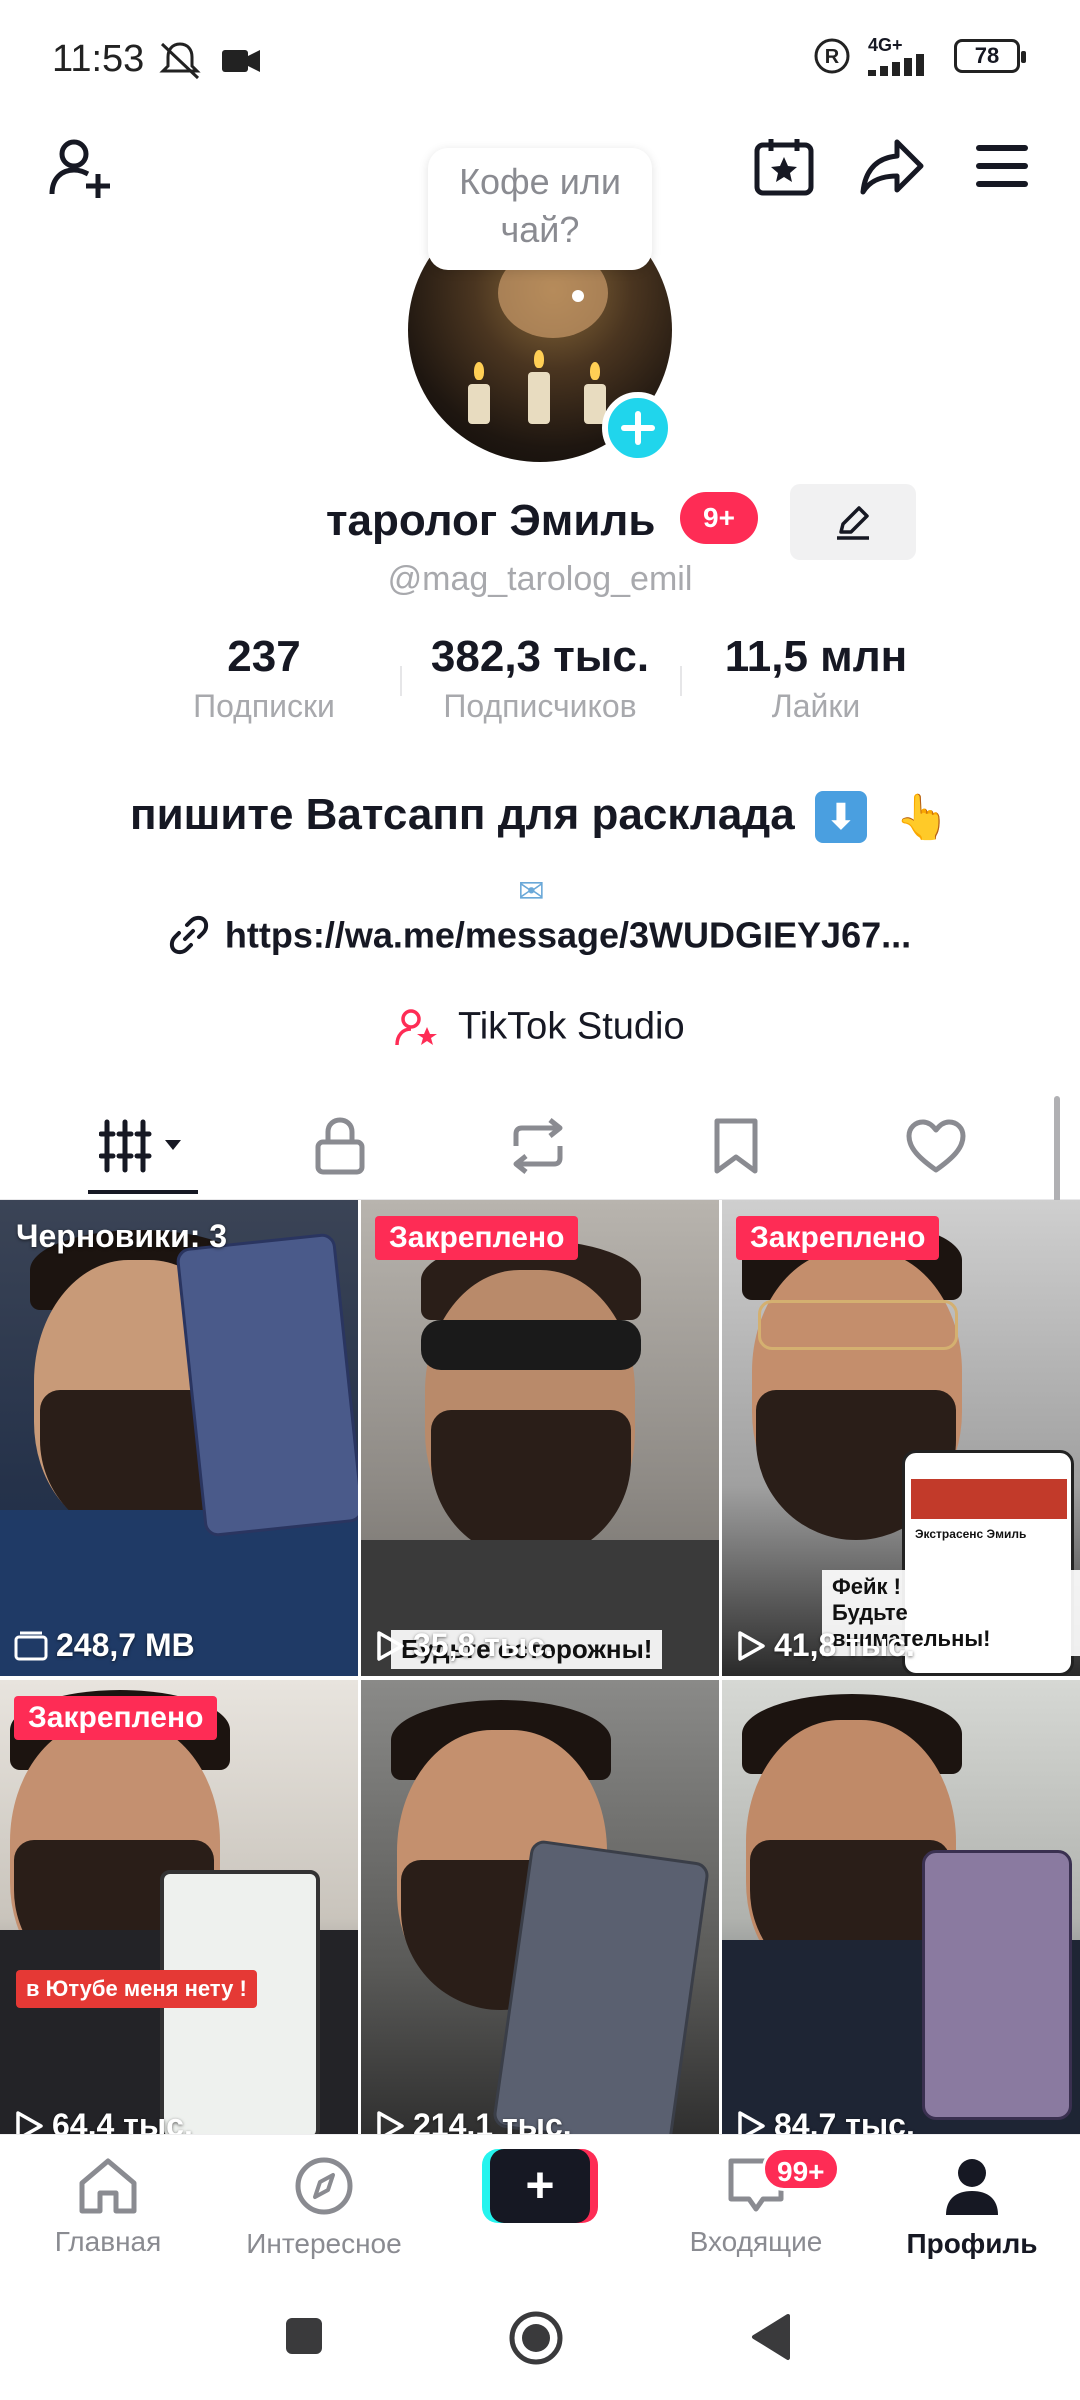 Image resolution: width=1080 pixels, height=2400 pixels. What do you see at coordinates (540, 209) in the screenshot?
I see `status-bubble: Кофе или чай?` at bounding box center [540, 209].